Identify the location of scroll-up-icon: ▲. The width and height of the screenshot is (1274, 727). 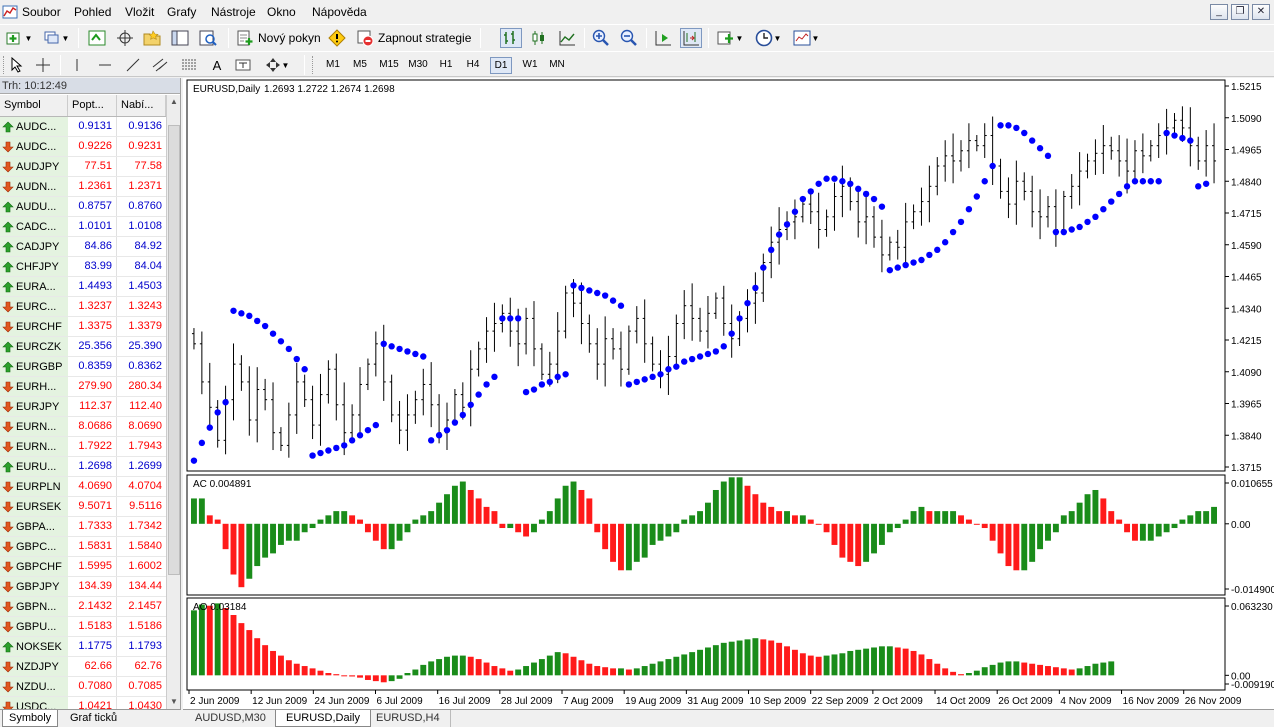
(174, 102).